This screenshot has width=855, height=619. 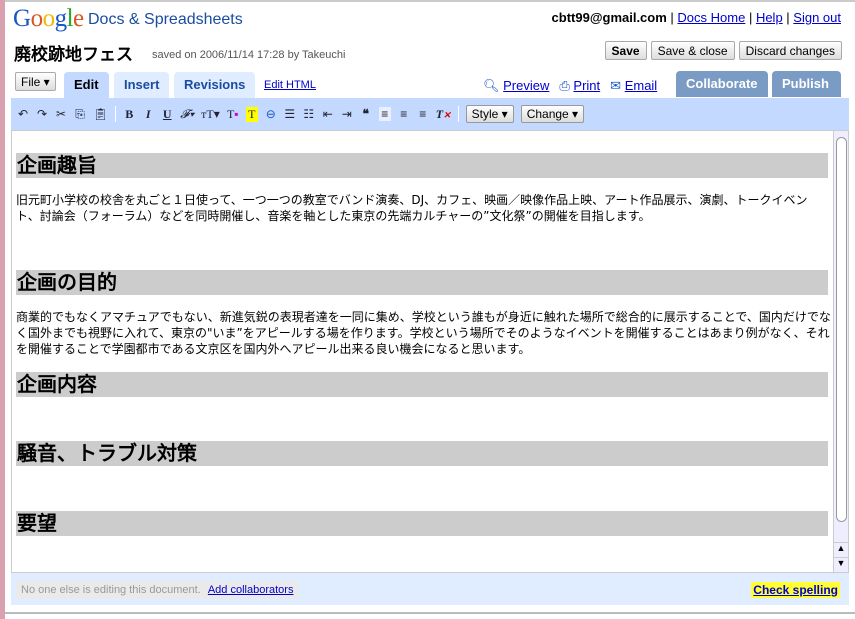 What do you see at coordinates (347, 114) in the screenshot?
I see `indent-icon: ⇥` at bounding box center [347, 114].